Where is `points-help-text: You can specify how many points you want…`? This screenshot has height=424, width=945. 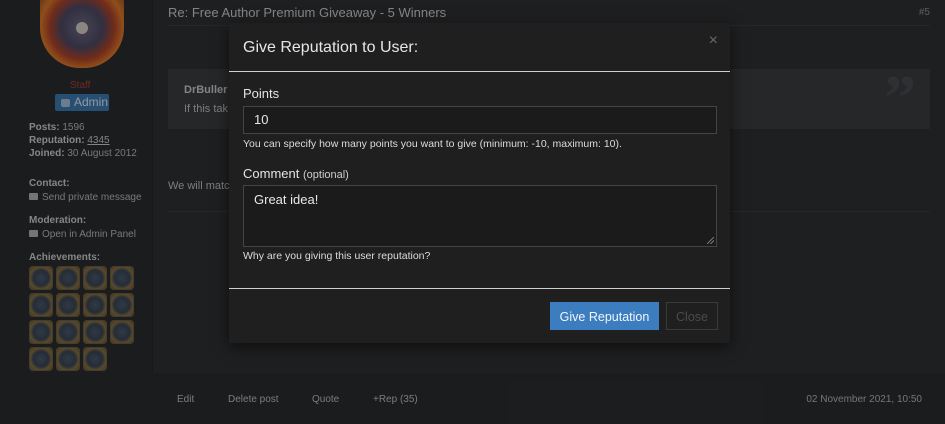
points-help-text: You can specify how many points you want… is located at coordinates (432, 144).